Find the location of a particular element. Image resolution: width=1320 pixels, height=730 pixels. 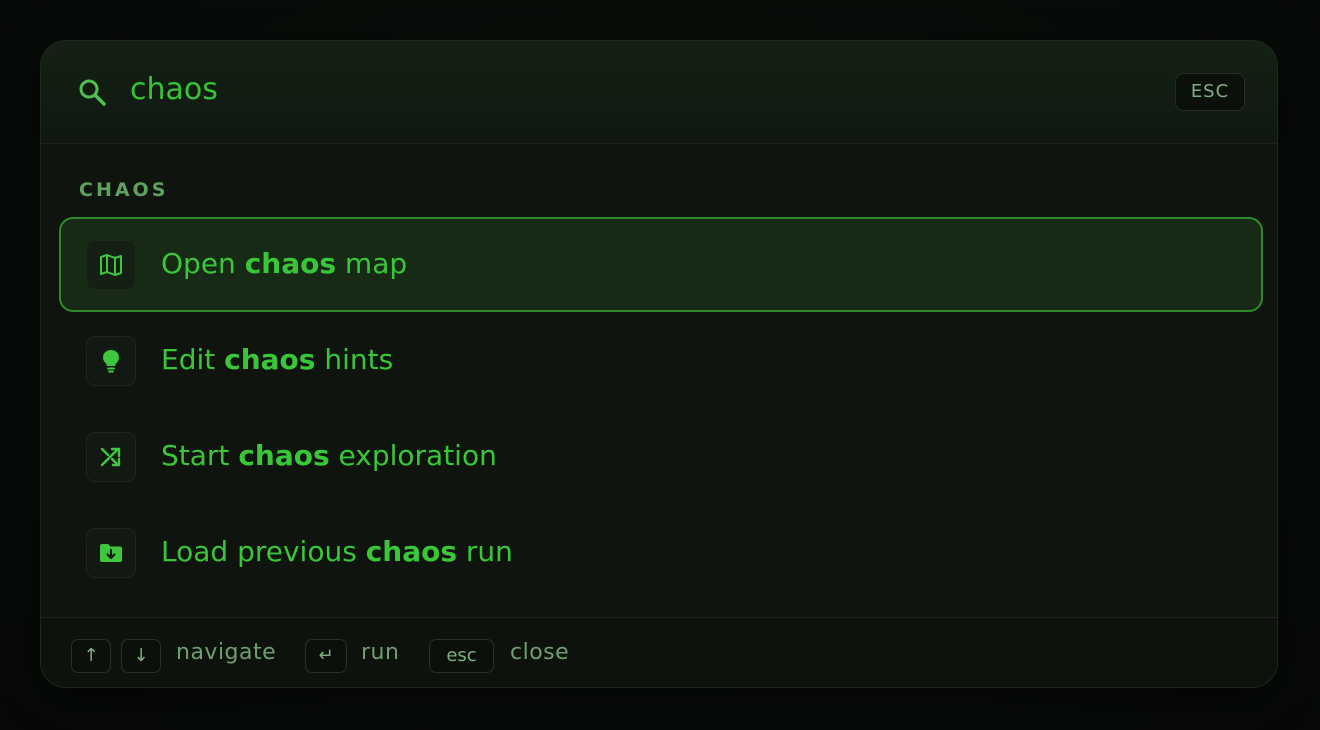

result-label: Load previous chaos run is located at coordinates (337, 551).